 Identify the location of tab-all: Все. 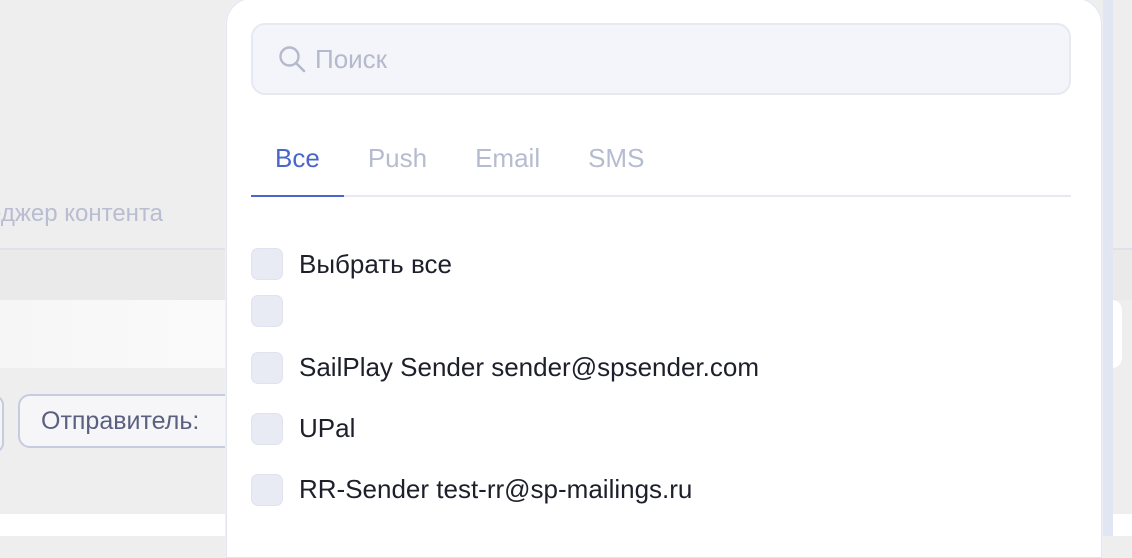
(297, 162).